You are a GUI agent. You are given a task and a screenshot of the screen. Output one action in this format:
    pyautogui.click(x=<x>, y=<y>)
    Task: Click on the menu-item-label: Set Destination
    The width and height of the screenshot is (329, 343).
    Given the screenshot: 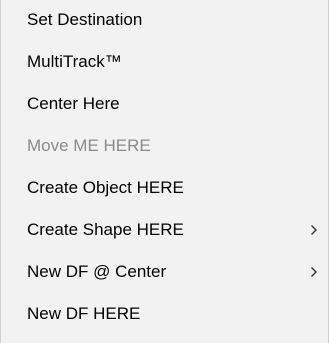 What is the action you would take?
    pyautogui.click(x=85, y=19)
    